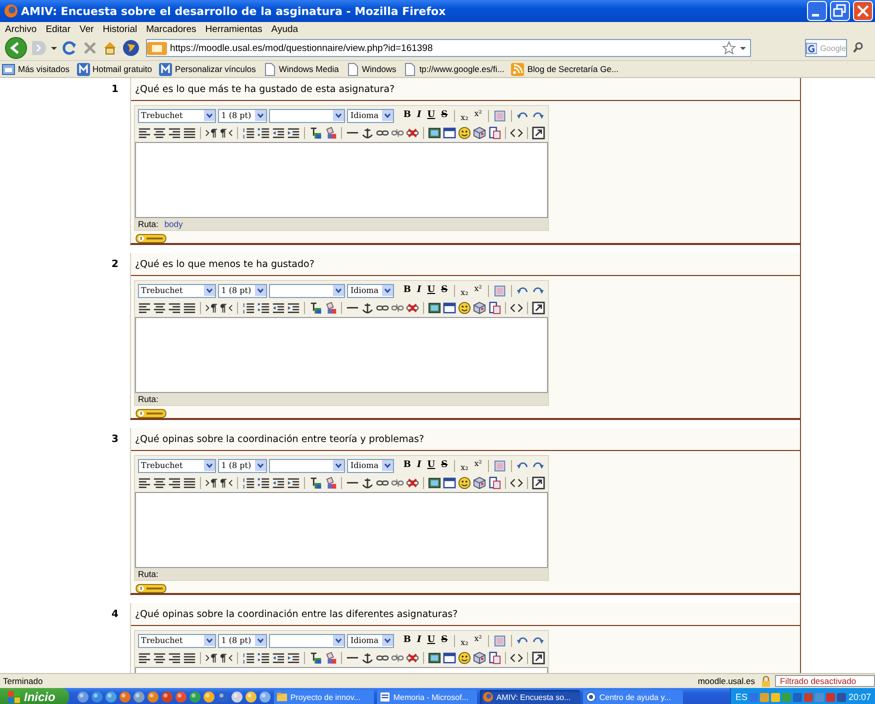  Describe the element at coordinates (35, 696) in the screenshot. I see `start-button: Inicio` at that location.